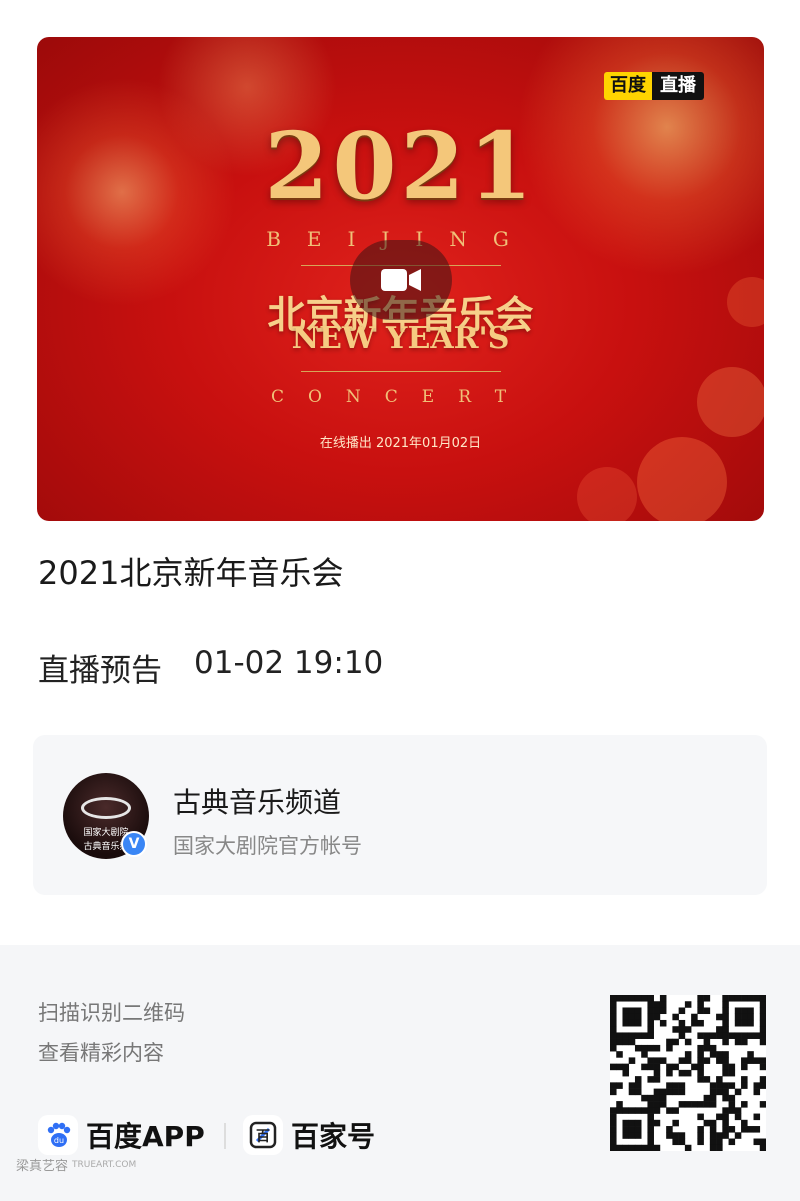  Describe the element at coordinates (400, 166) in the screenshot. I see `poster-year: 2021` at that location.